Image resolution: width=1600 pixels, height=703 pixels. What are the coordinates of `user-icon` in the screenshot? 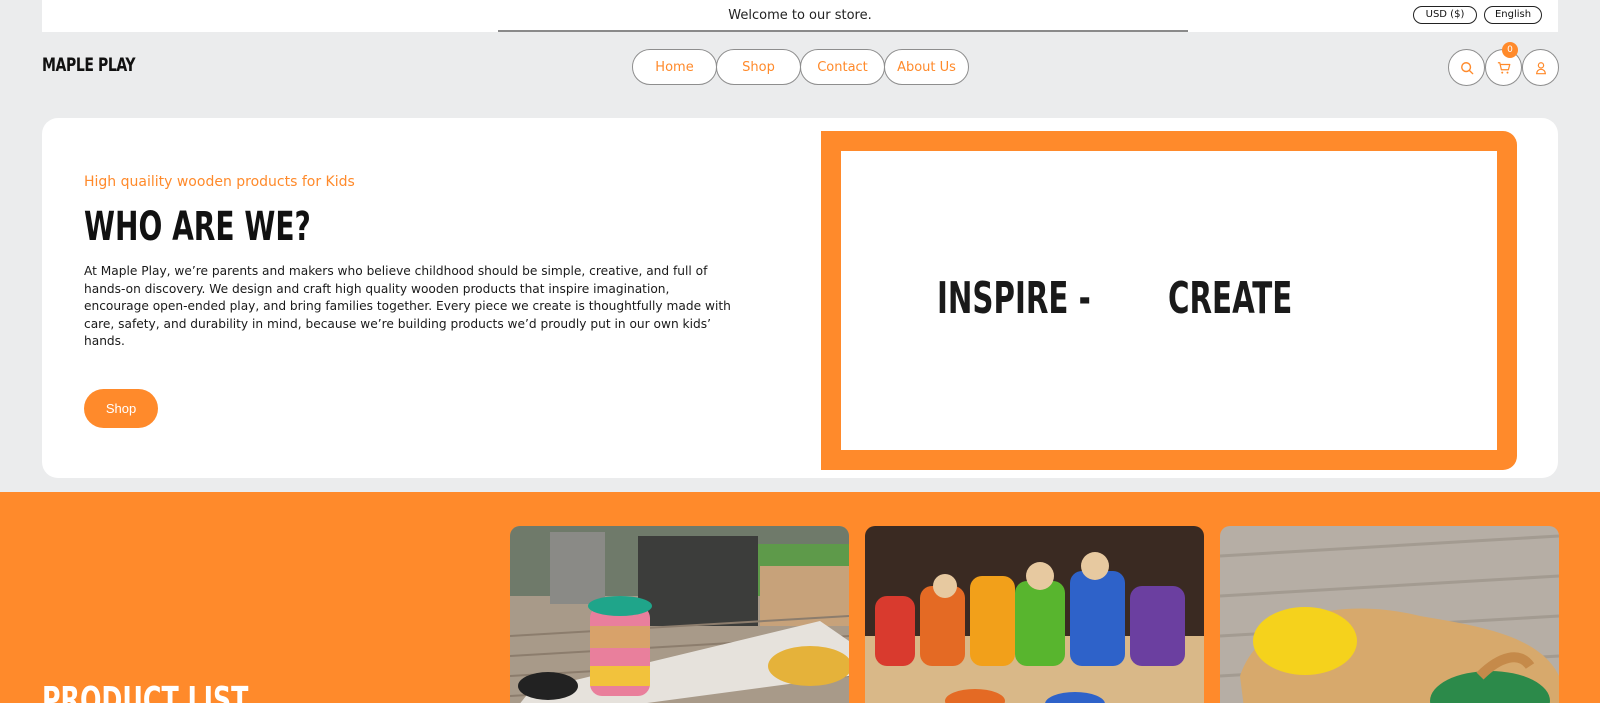 It's located at (1540, 67).